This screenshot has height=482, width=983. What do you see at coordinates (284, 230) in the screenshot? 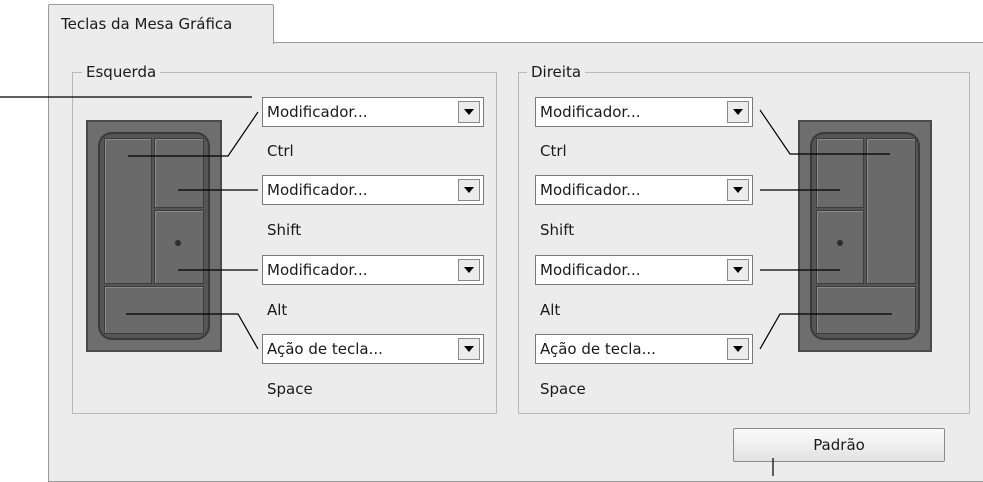
I see `left-shift-label: Shift` at bounding box center [284, 230].